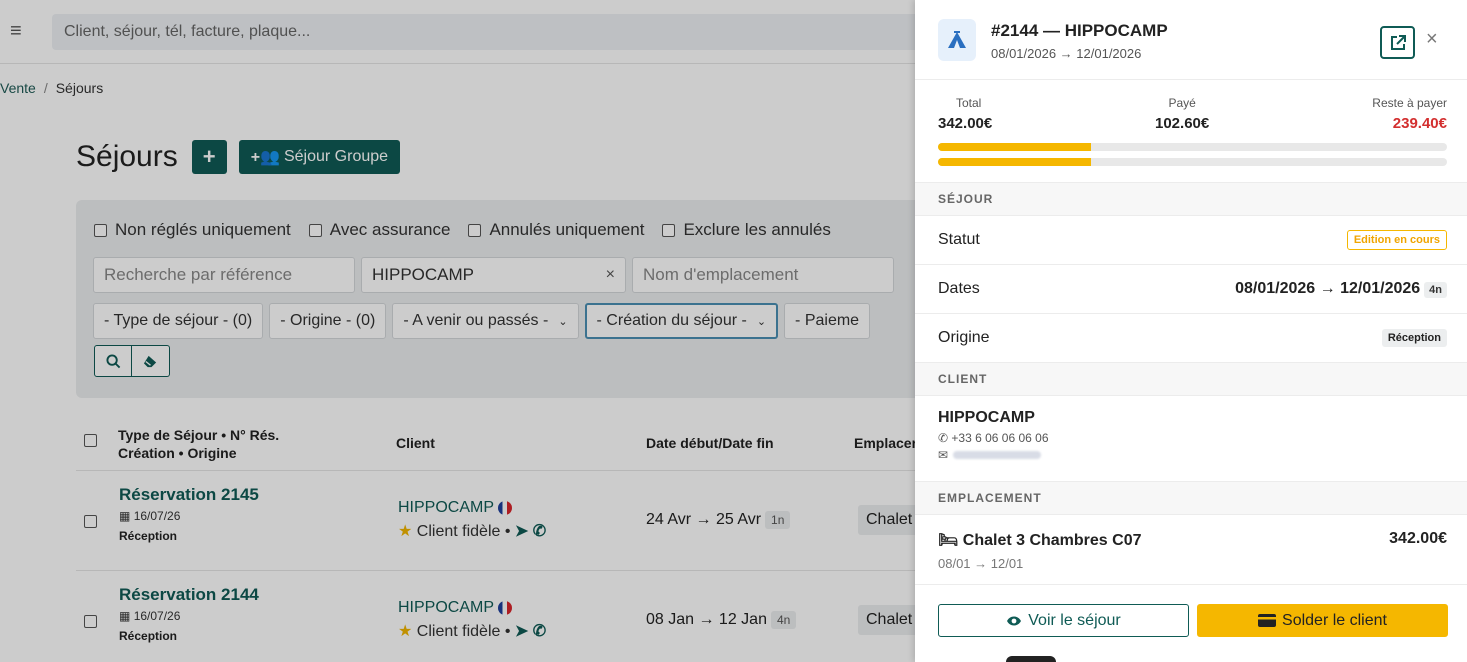 Image resolution: width=1467 pixels, height=662 pixels. Describe the element at coordinates (1191, 199) in the screenshot. I see `section-sejour: SÉJOUR` at that location.